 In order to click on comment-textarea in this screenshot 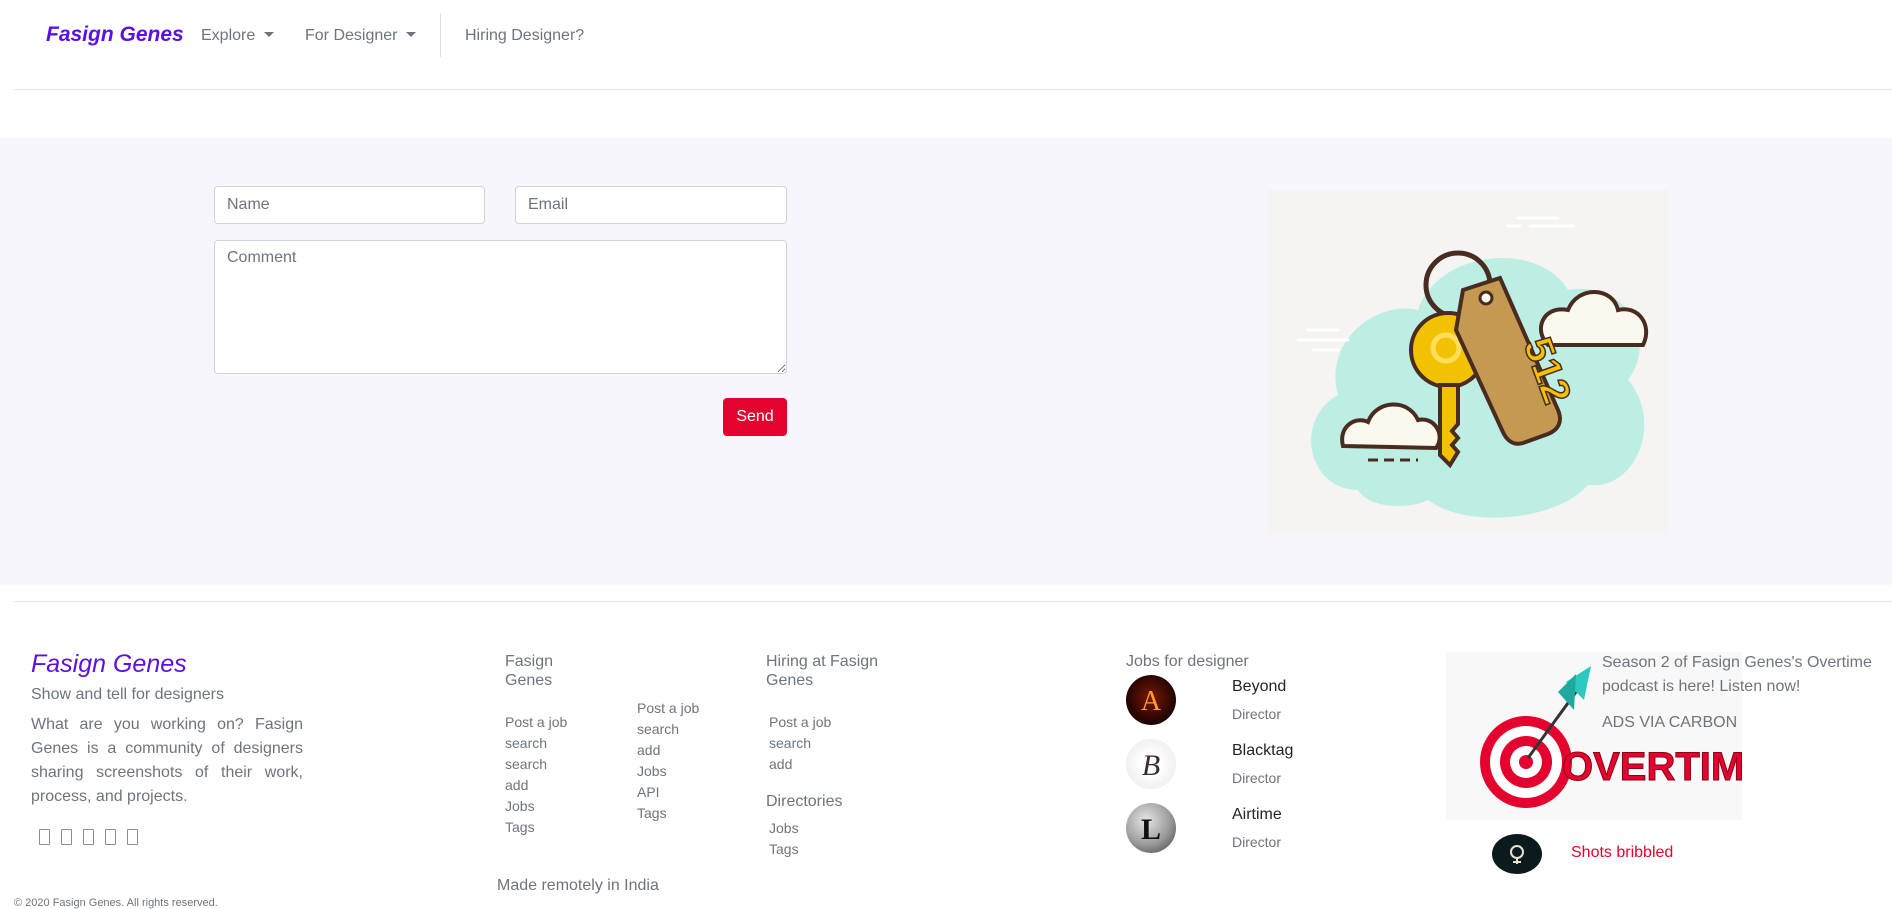, I will do `click(500, 307)`.